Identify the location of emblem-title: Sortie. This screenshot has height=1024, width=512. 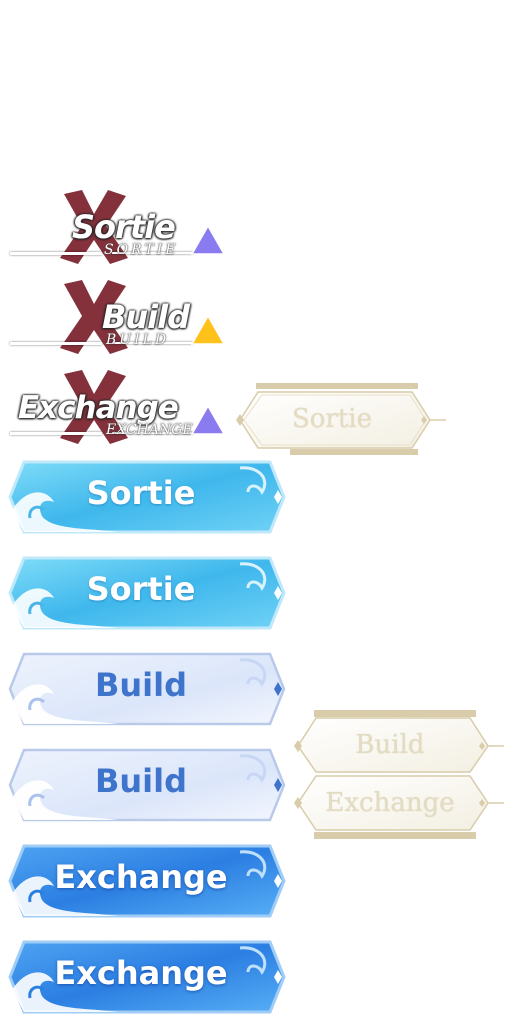
(124, 227).